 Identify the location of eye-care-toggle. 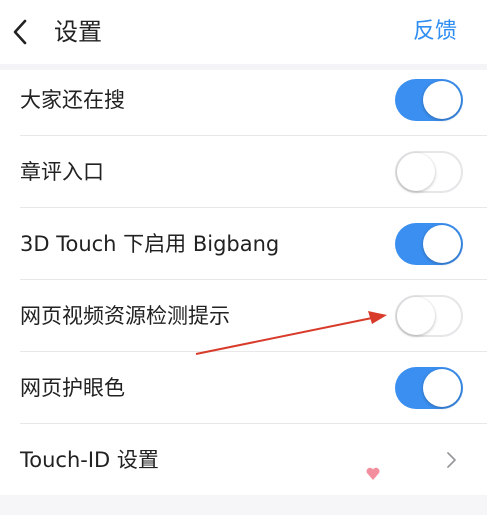
(429, 388).